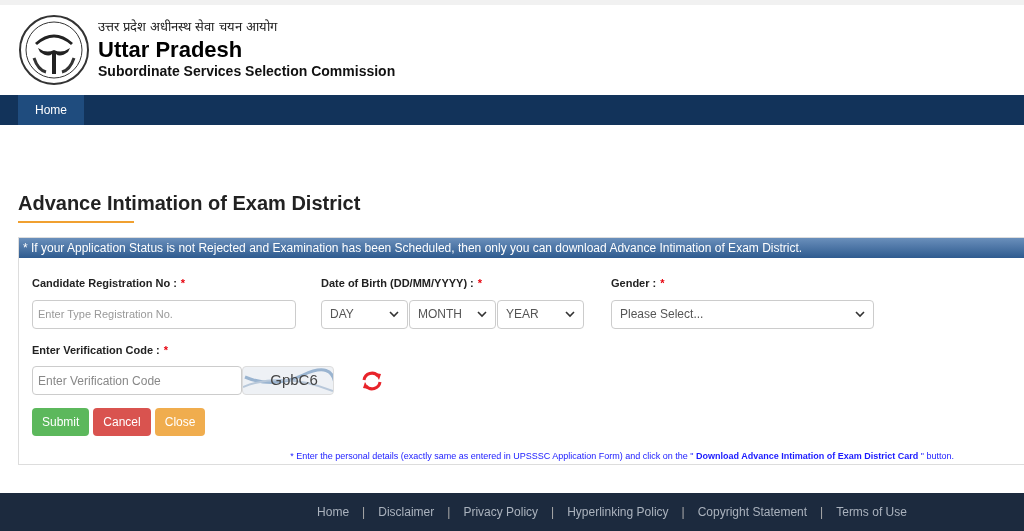  Describe the element at coordinates (540, 314) in the screenshot. I see `dropdown-field: YEAR` at that location.